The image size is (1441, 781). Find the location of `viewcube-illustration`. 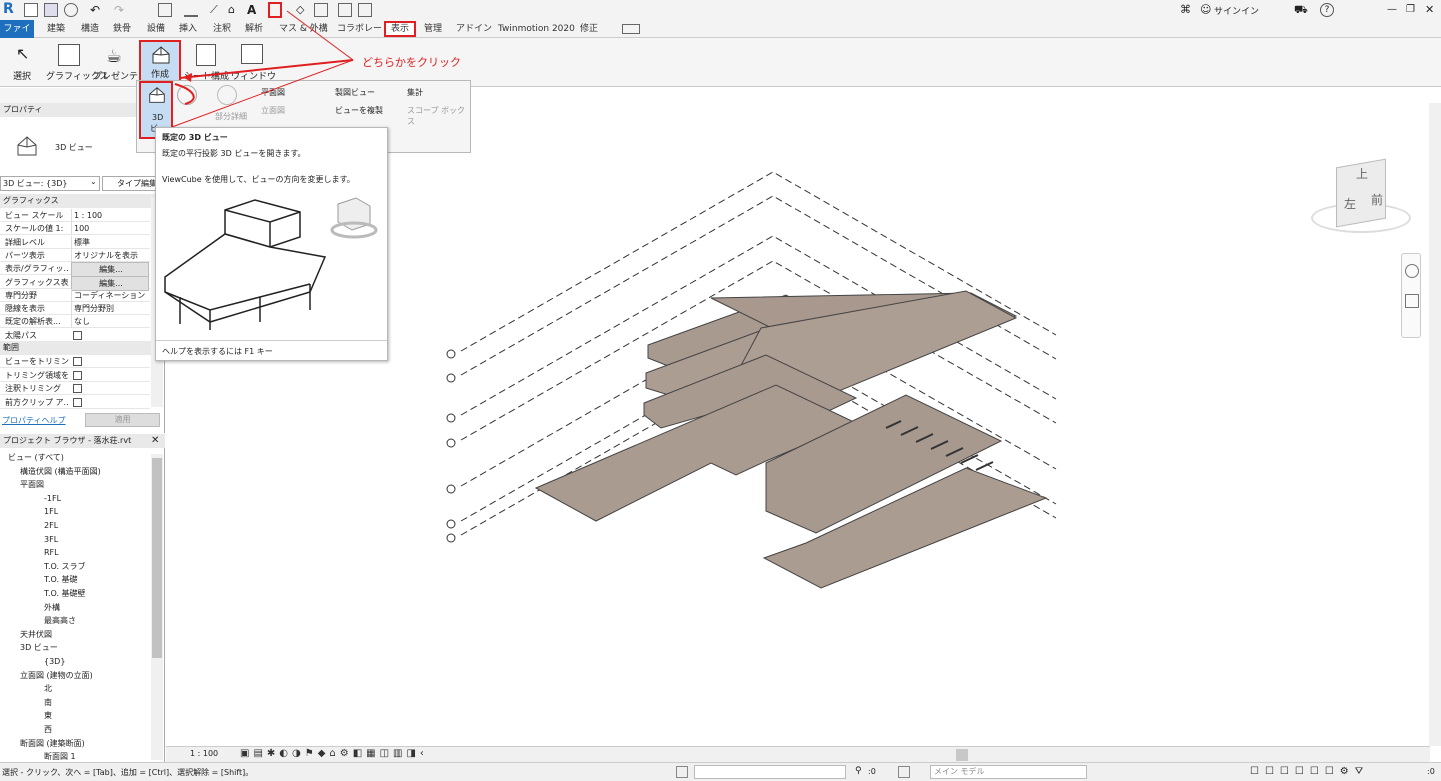

viewcube-illustration is located at coordinates (354, 218).